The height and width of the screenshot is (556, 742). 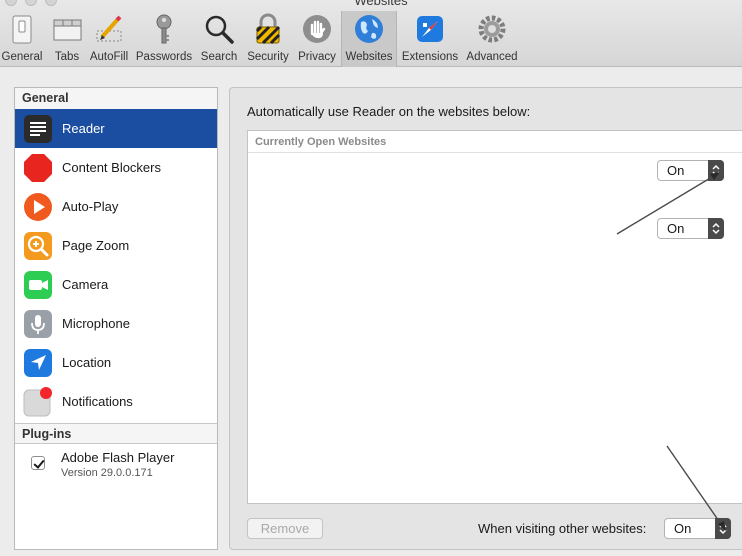 What do you see at coordinates (85, 284) in the screenshot?
I see `sidebar-item-label: Camera` at bounding box center [85, 284].